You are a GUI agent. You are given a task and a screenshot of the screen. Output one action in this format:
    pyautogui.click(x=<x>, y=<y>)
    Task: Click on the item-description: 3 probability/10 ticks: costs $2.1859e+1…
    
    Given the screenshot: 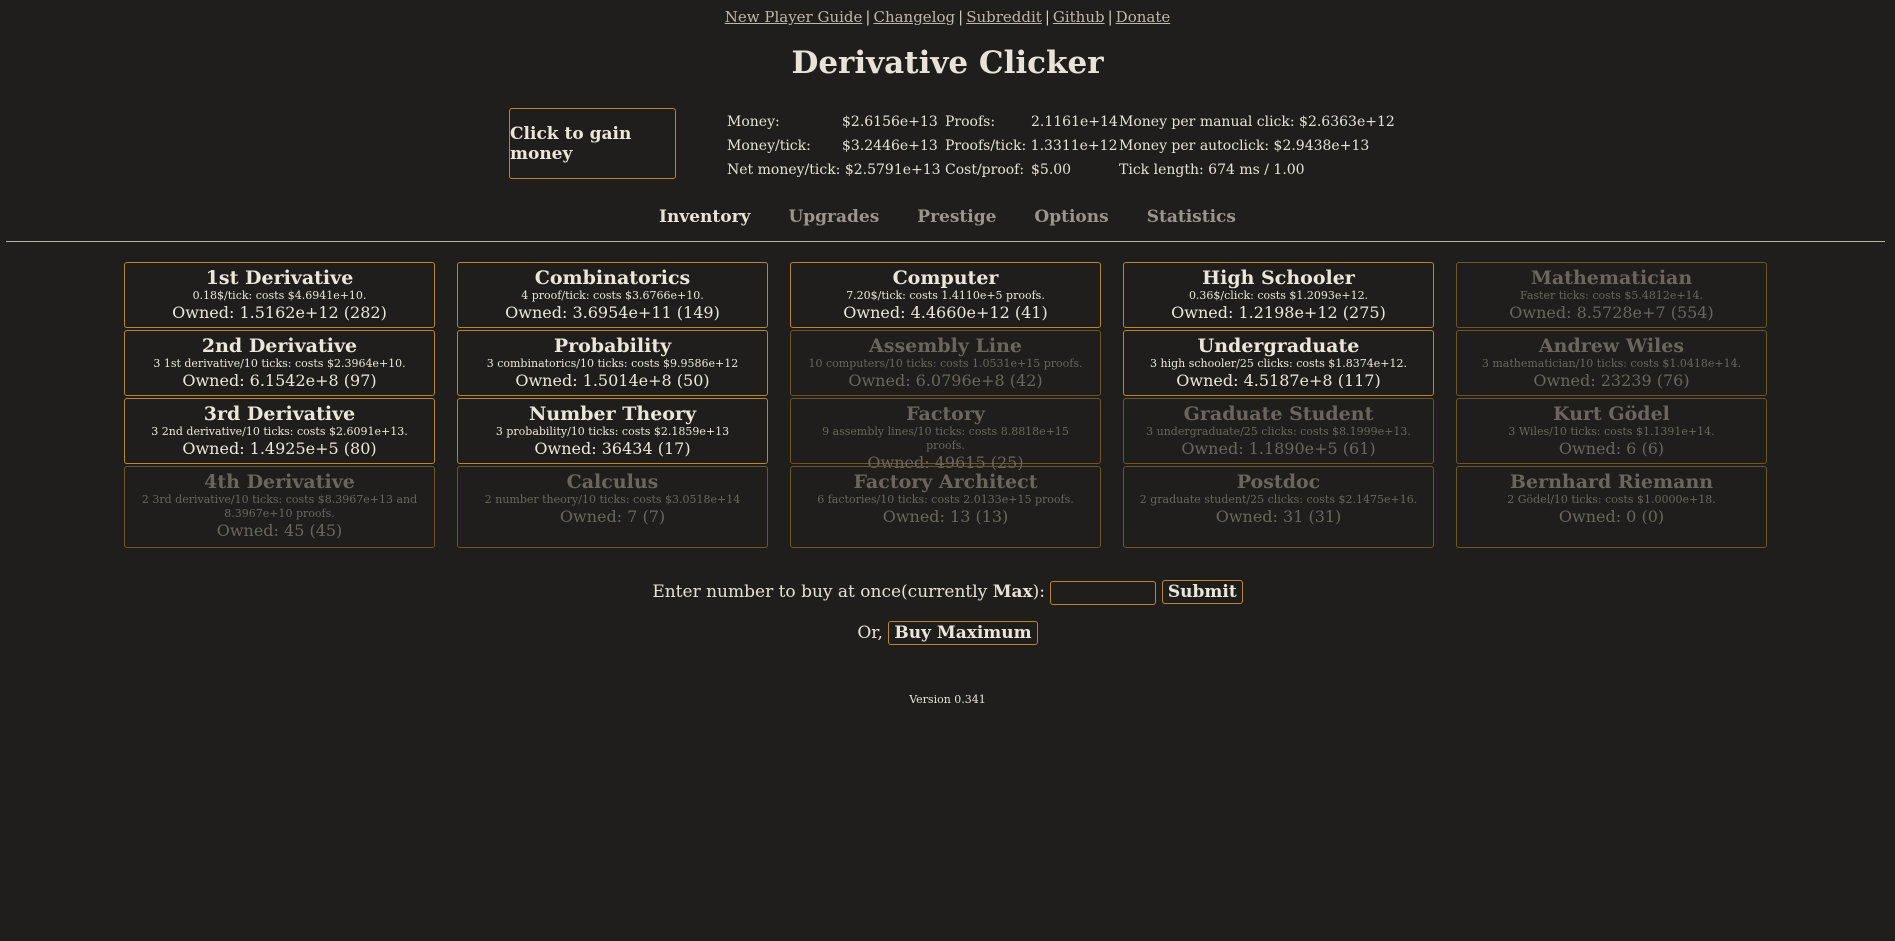 What is the action you would take?
    pyautogui.click(x=612, y=431)
    